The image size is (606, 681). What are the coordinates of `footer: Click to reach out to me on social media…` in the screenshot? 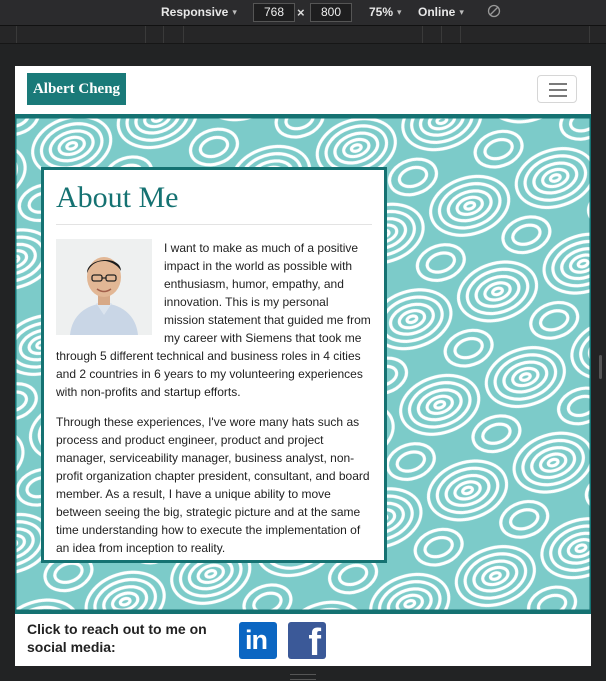 It's located at (303, 640).